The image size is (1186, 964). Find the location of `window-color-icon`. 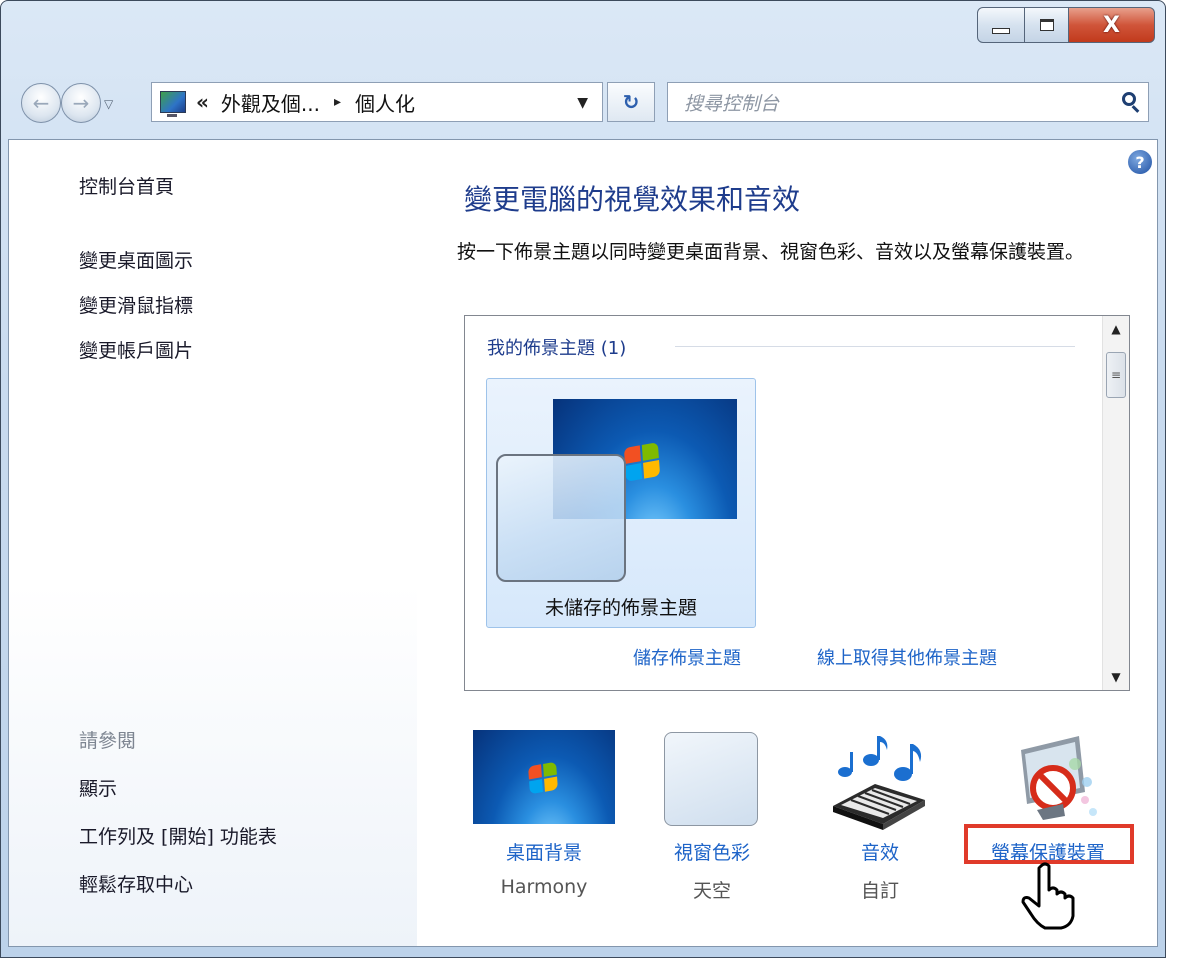

window-color-icon is located at coordinates (711, 779).